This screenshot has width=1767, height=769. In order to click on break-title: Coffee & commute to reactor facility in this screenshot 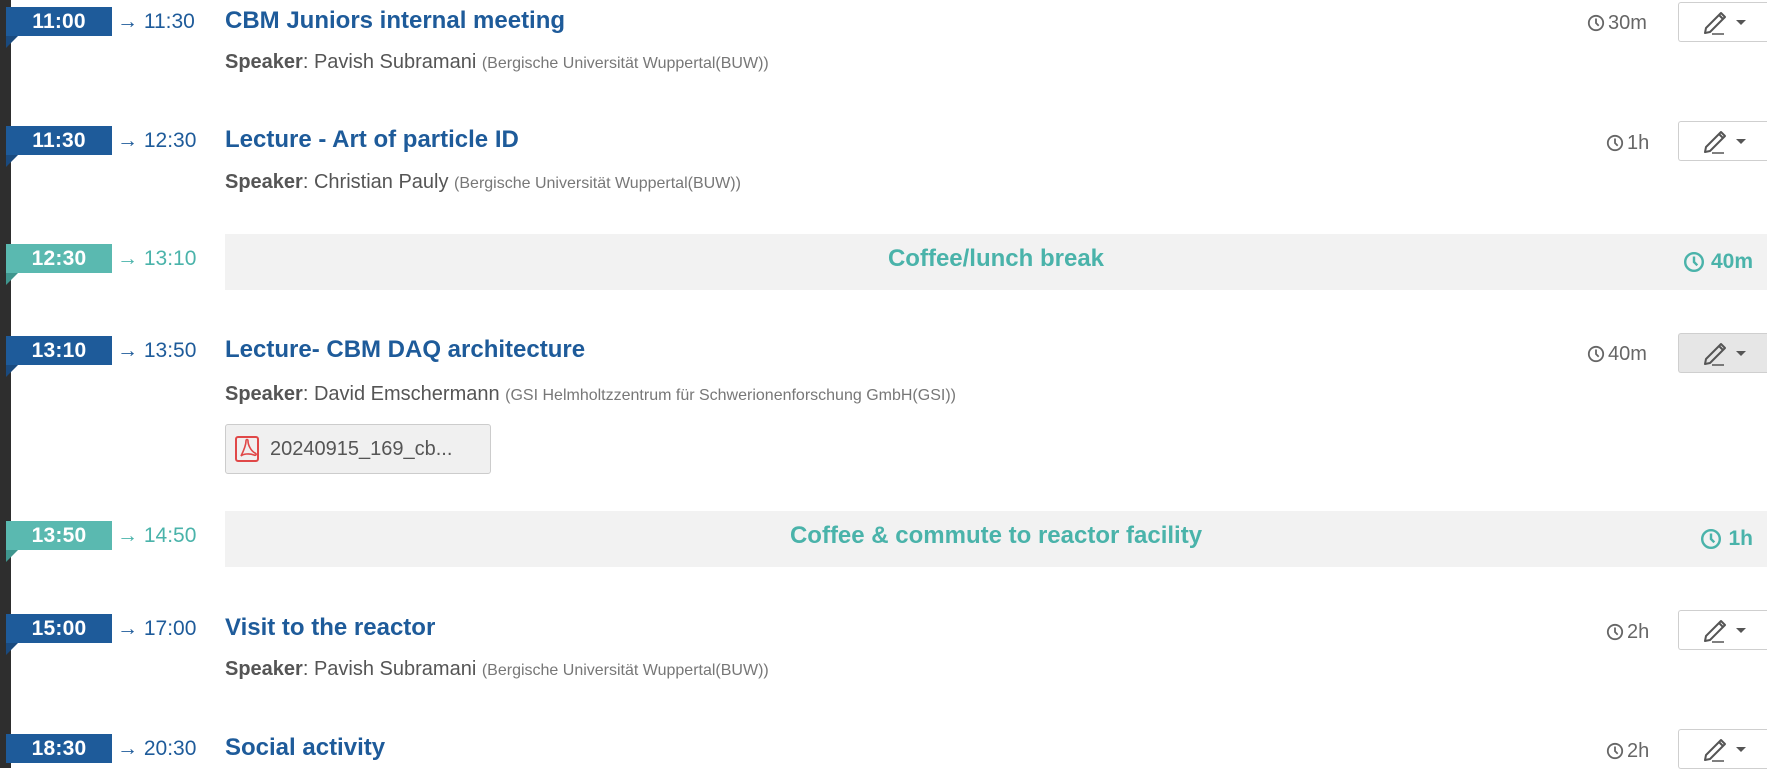, I will do `click(996, 535)`.